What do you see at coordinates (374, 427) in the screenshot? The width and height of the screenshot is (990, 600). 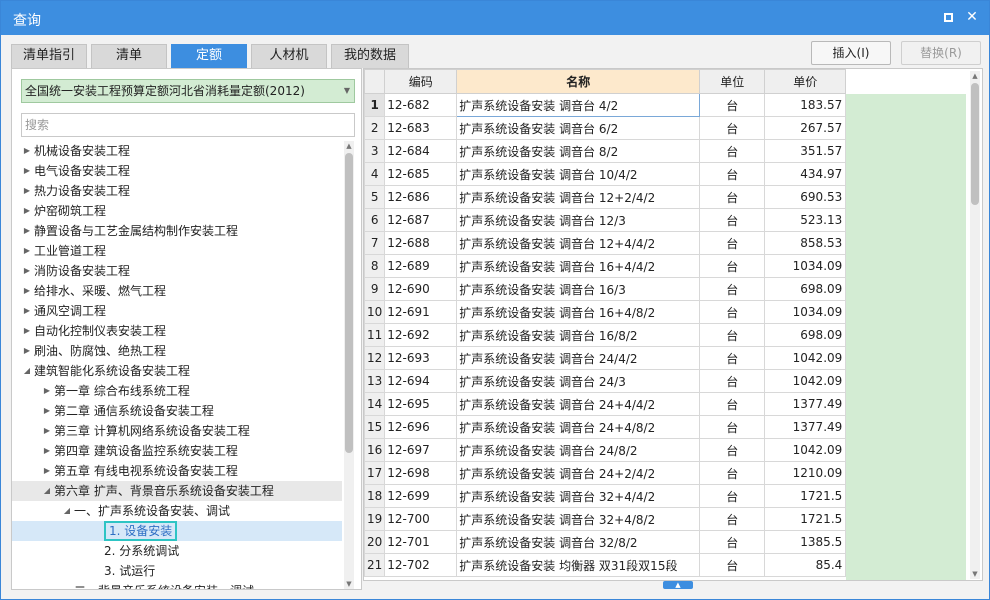 I see `row-number-cell: 15` at bounding box center [374, 427].